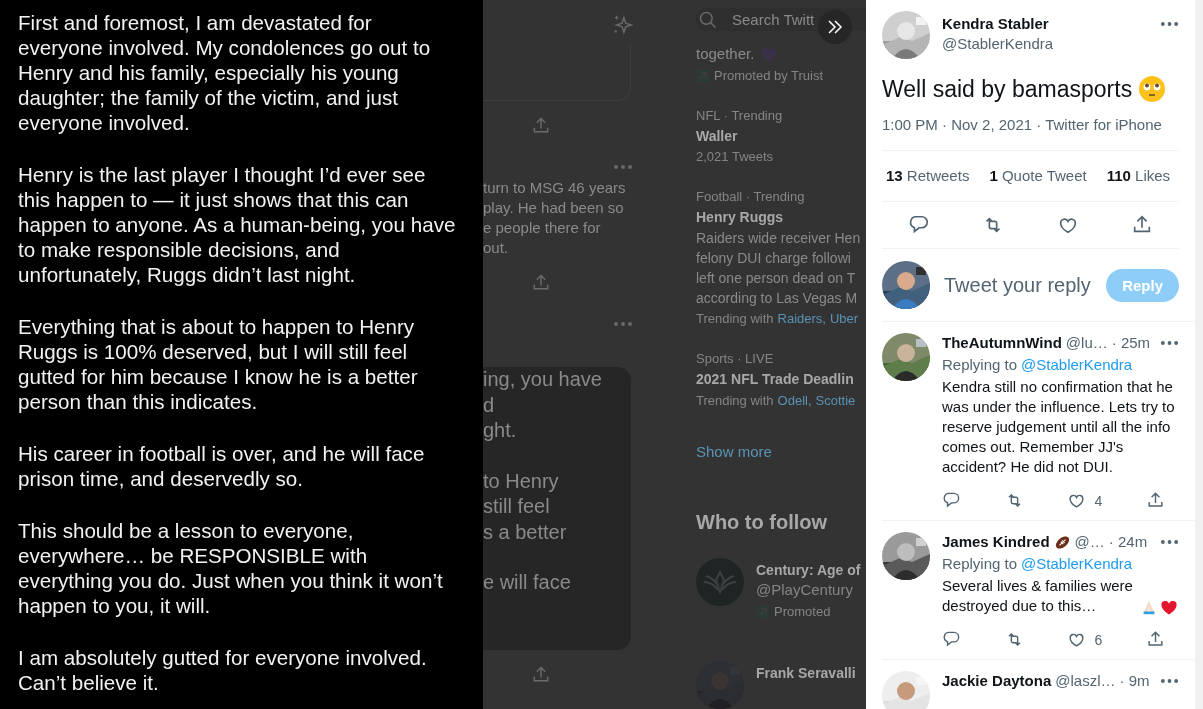 The image size is (1203, 709). I want to click on image-text: still feel, so click(517, 506).